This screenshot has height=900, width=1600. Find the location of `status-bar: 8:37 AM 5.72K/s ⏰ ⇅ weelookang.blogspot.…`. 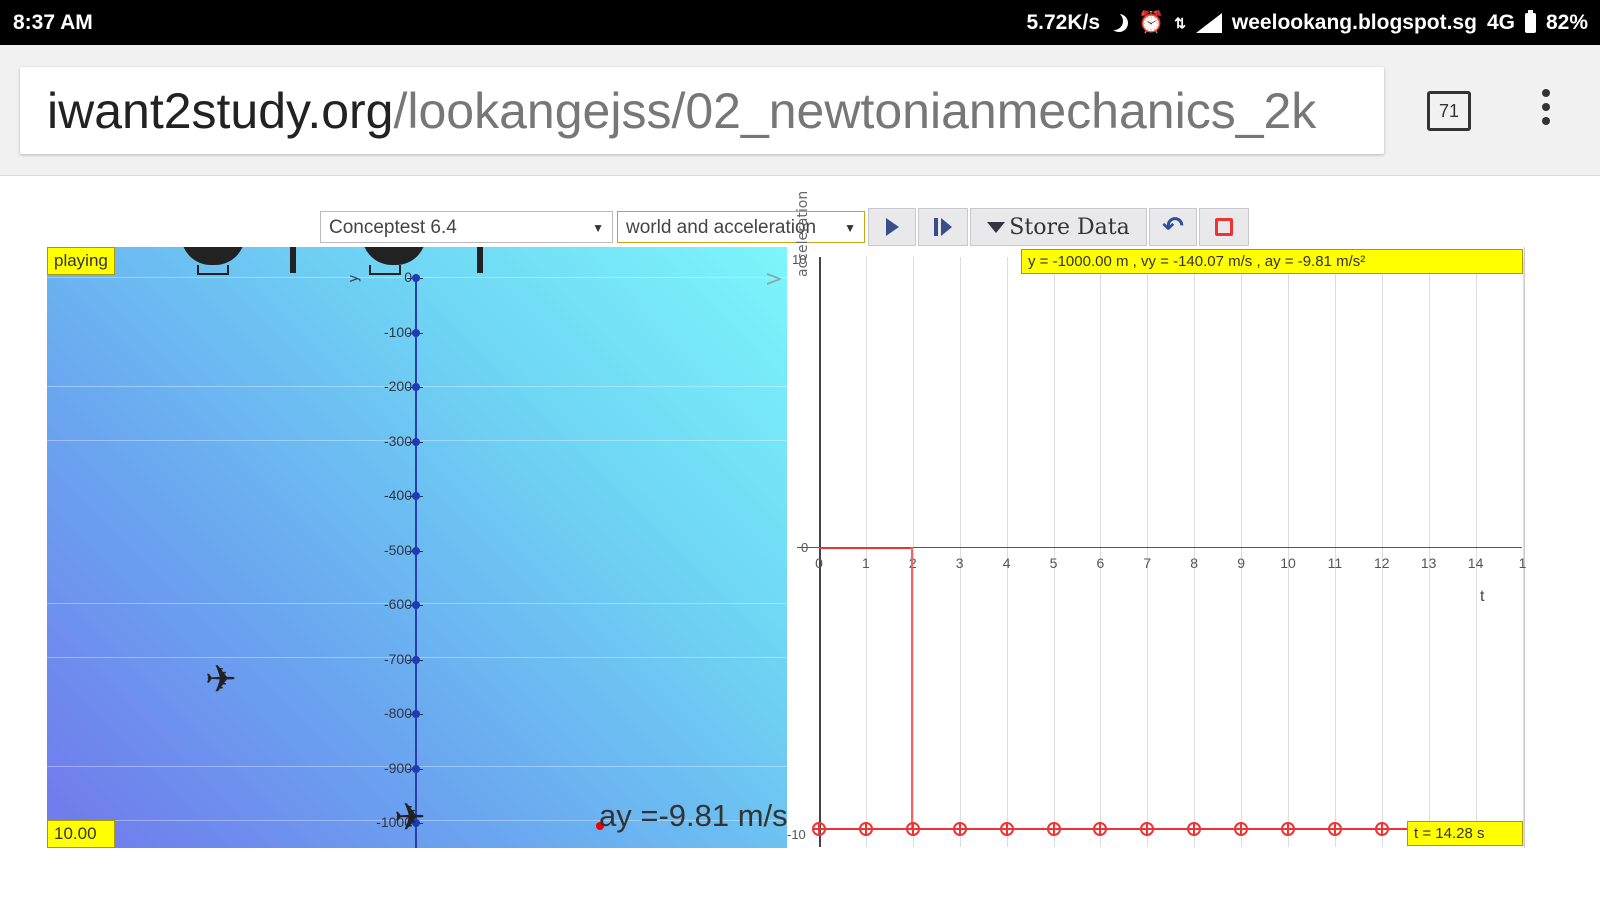

status-bar: 8:37 AM 5.72K/s ⏰ ⇅ weelookang.blogspot.… is located at coordinates (800, 22).